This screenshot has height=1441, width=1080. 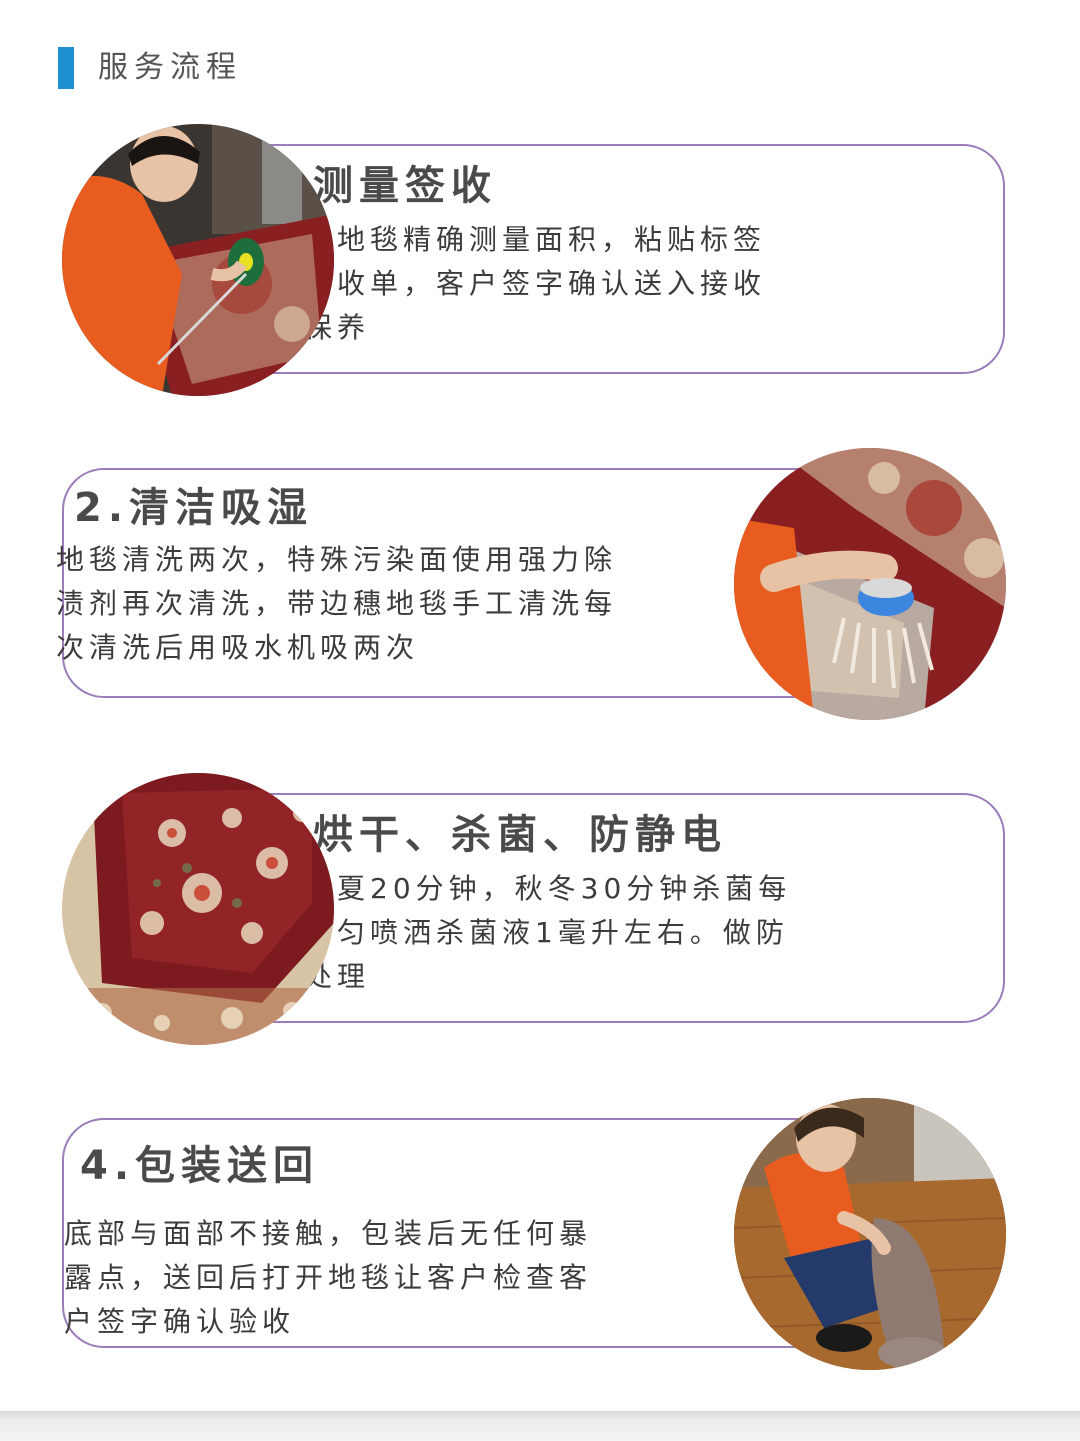 I want to click on step-description-line: 底部与面部不接触，包装后无任何暴, so click(x=328, y=1233).